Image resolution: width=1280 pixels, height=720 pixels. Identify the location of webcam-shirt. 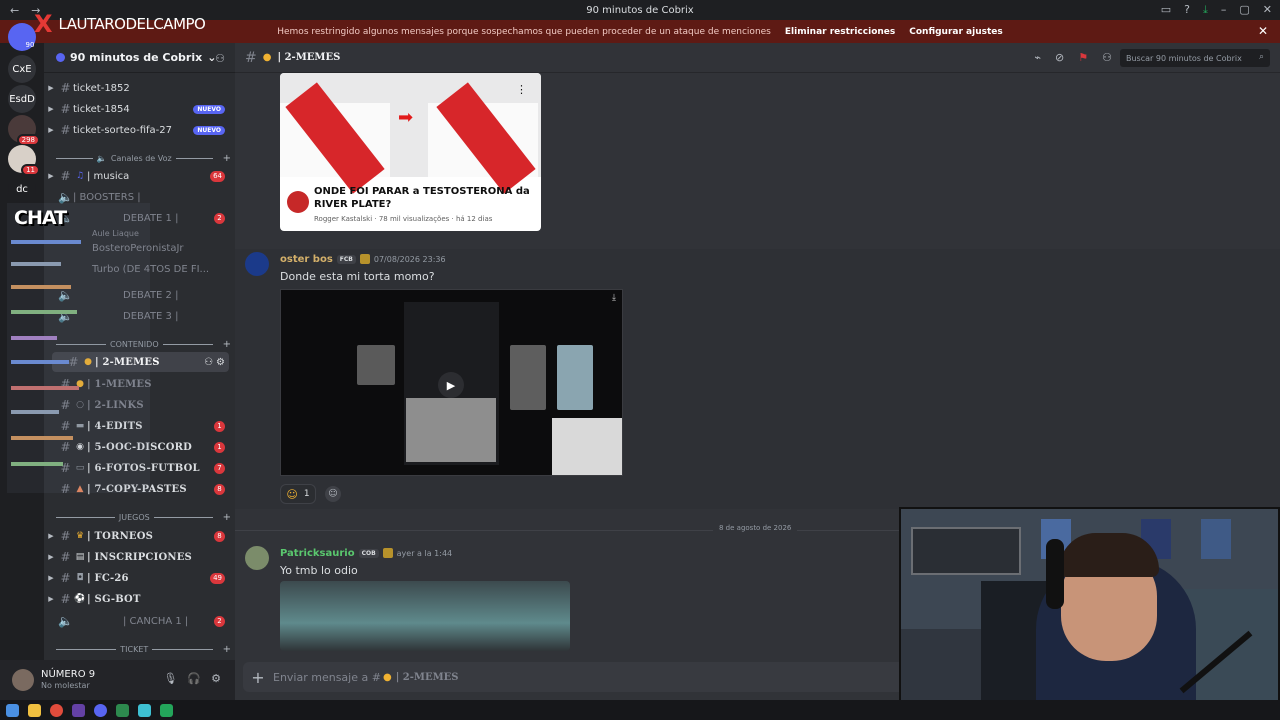
(1216, 539).